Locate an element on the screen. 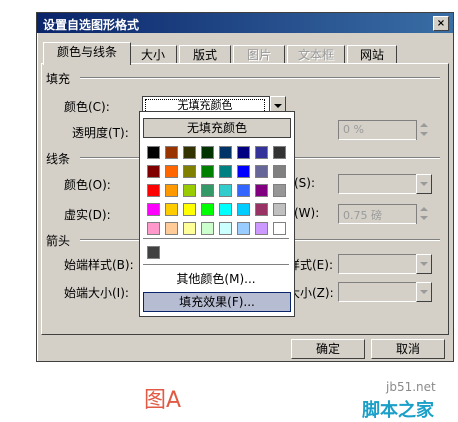  recent-color-swatch is located at coordinates (153, 252).